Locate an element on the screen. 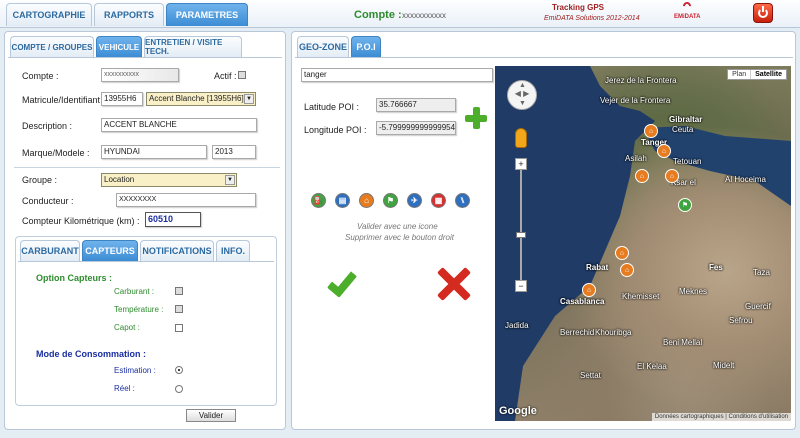 This screenshot has height=438, width=800. right-tab-divider is located at coordinates (544, 57).